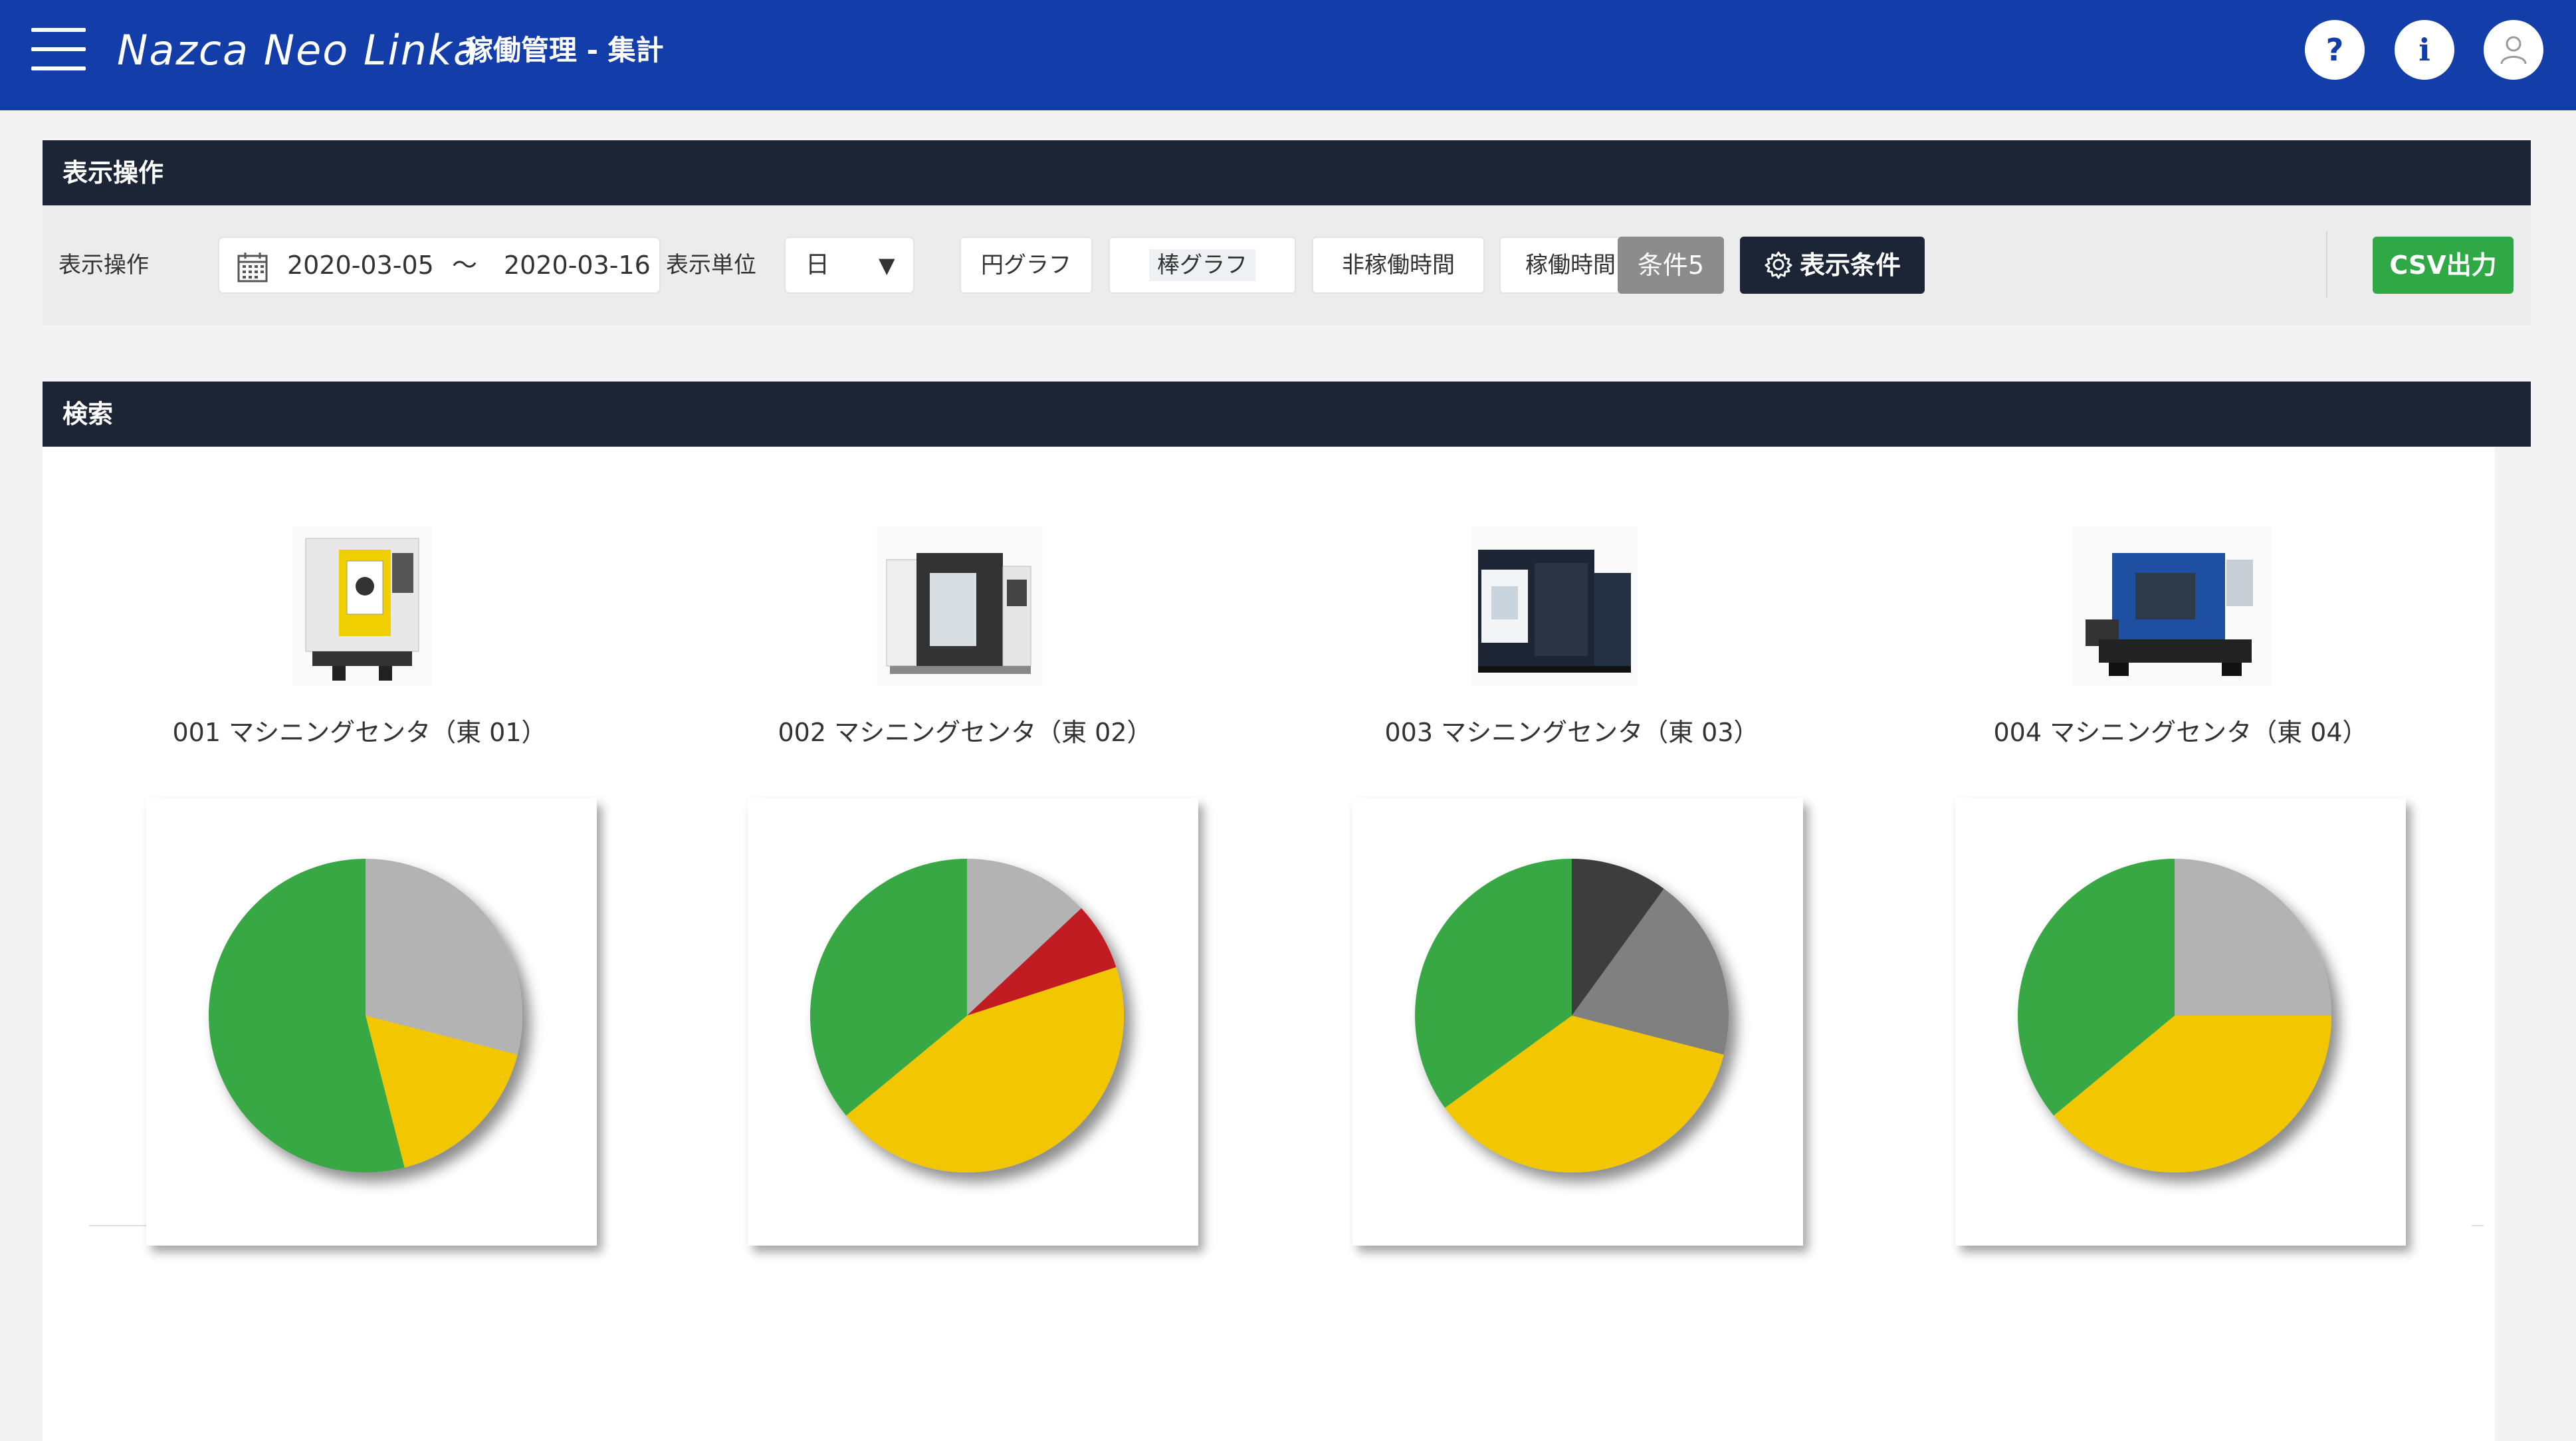  What do you see at coordinates (1288, 55) in the screenshot?
I see `app-header: Nazca Neo Linka 稼働管理 - 集計 ? i` at bounding box center [1288, 55].